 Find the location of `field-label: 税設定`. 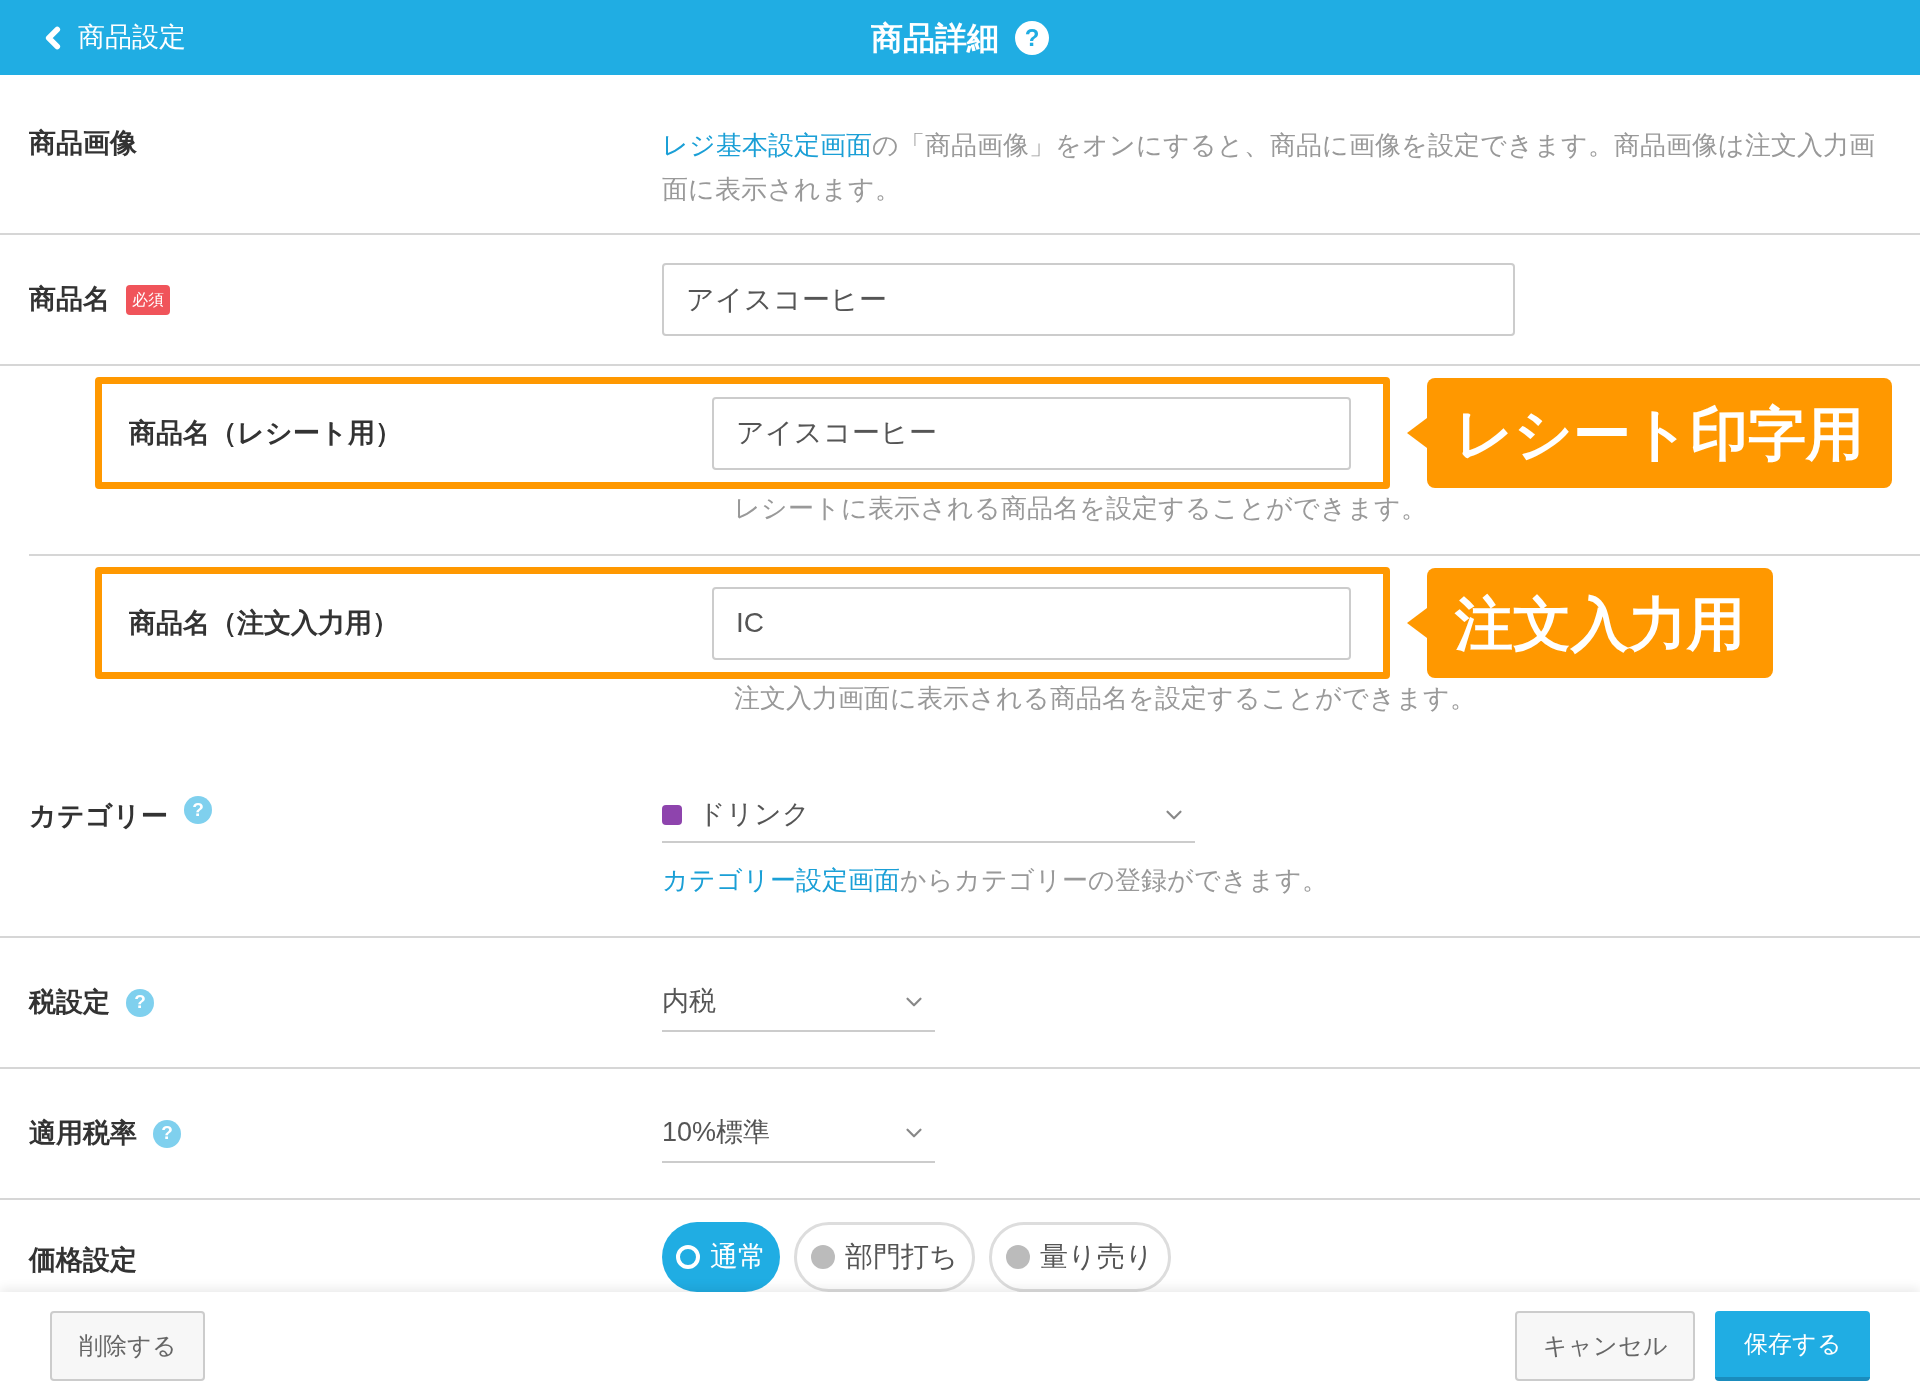

field-label: 税設定 is located at coordinates (69, 1003).